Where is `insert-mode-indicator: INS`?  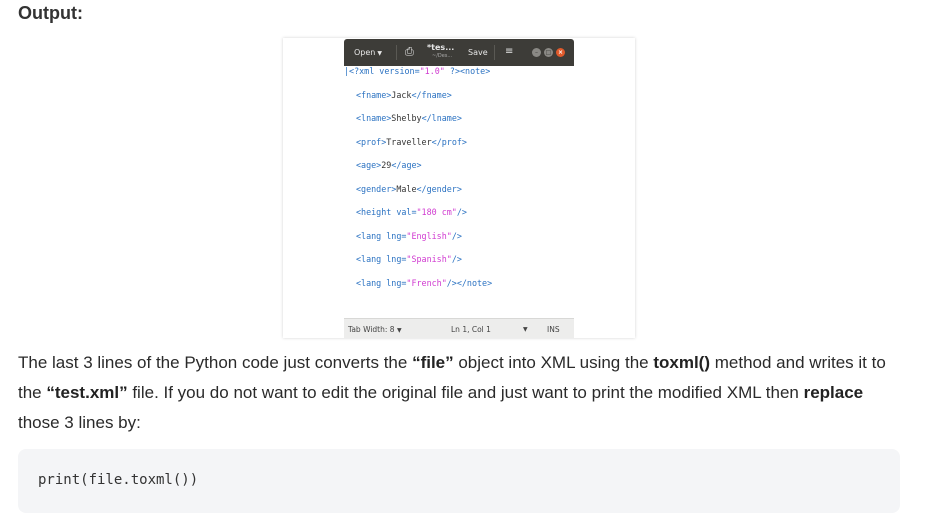
insert-mode-indicator: INS is located at coordinates (553, 329).